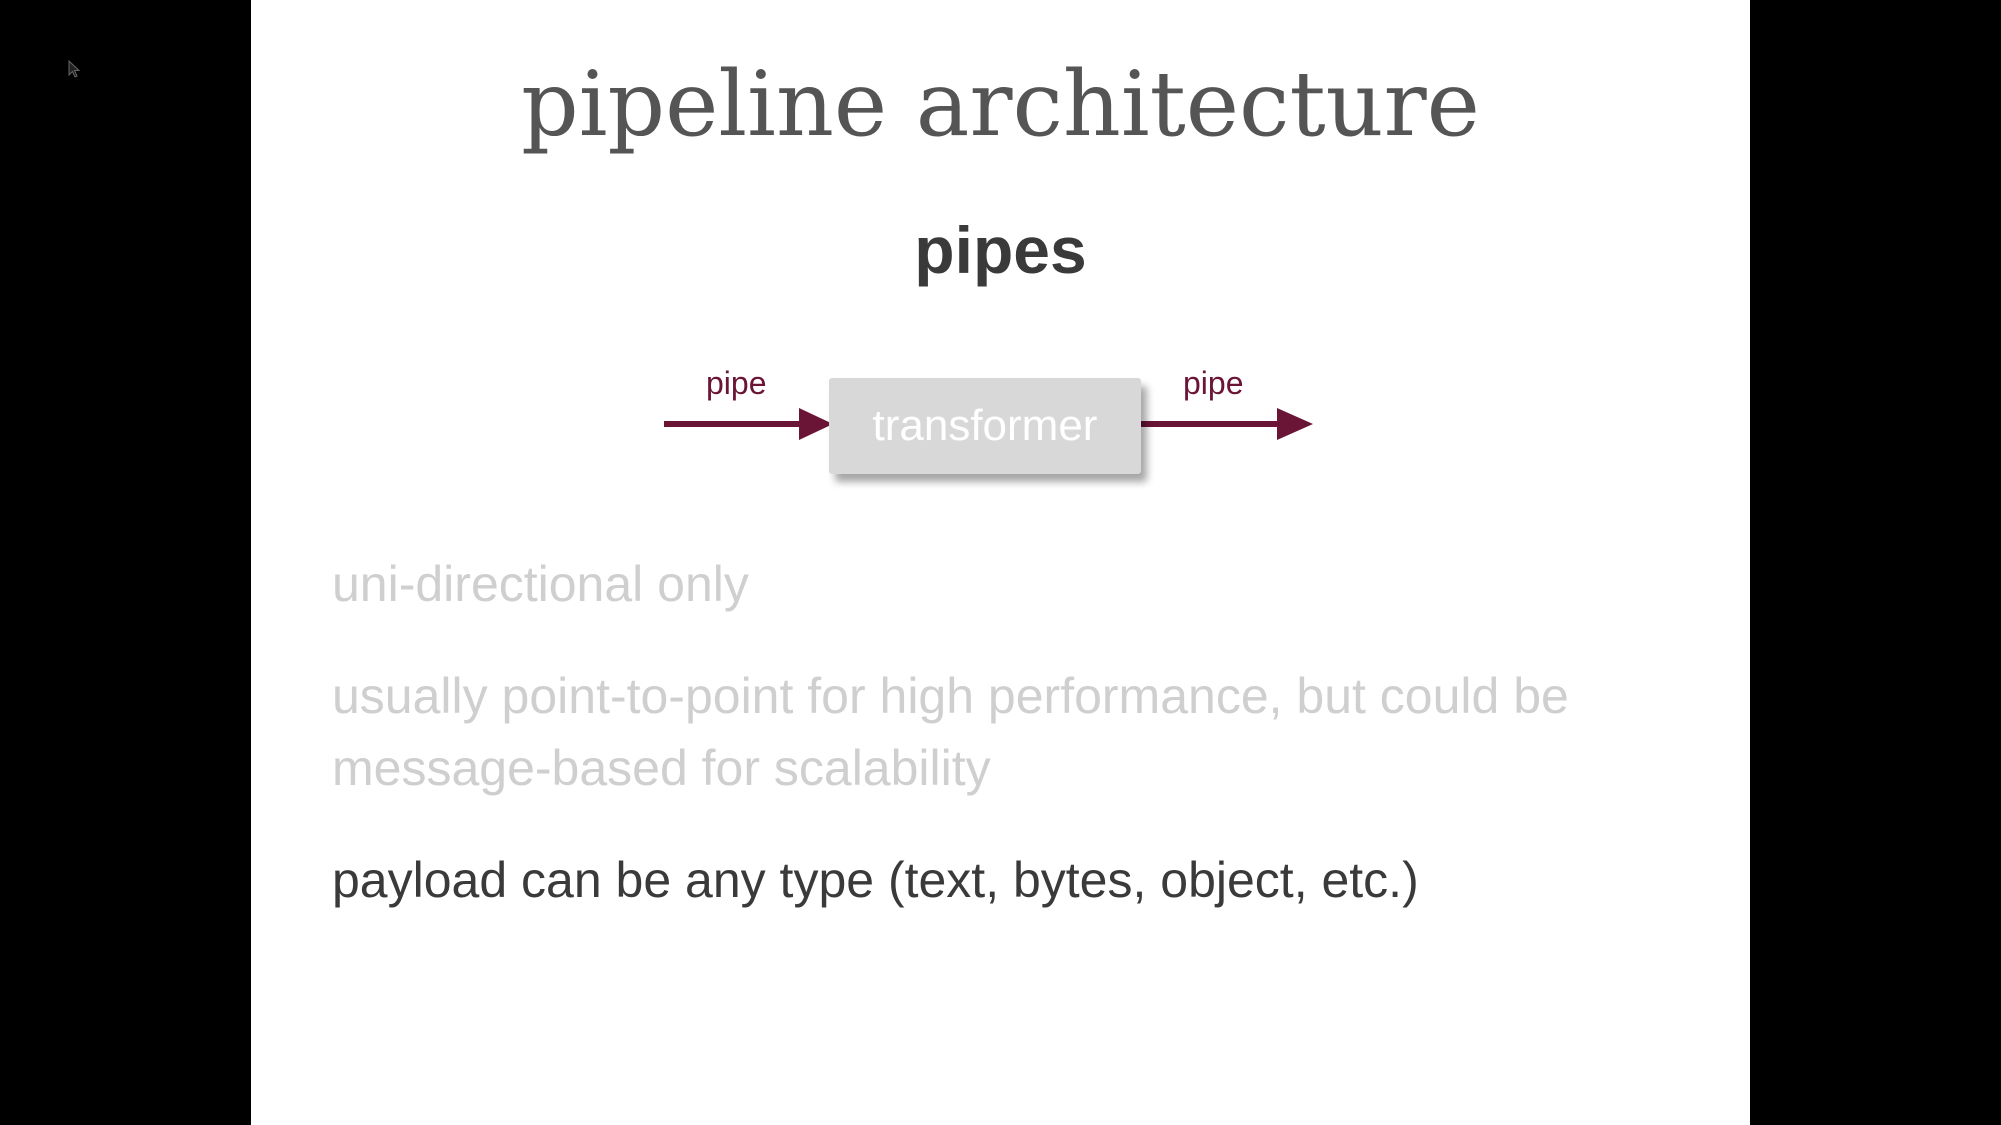 The image size is (2001, 1125). I want to click on mouse-pointer-icon, so click(74, 69).